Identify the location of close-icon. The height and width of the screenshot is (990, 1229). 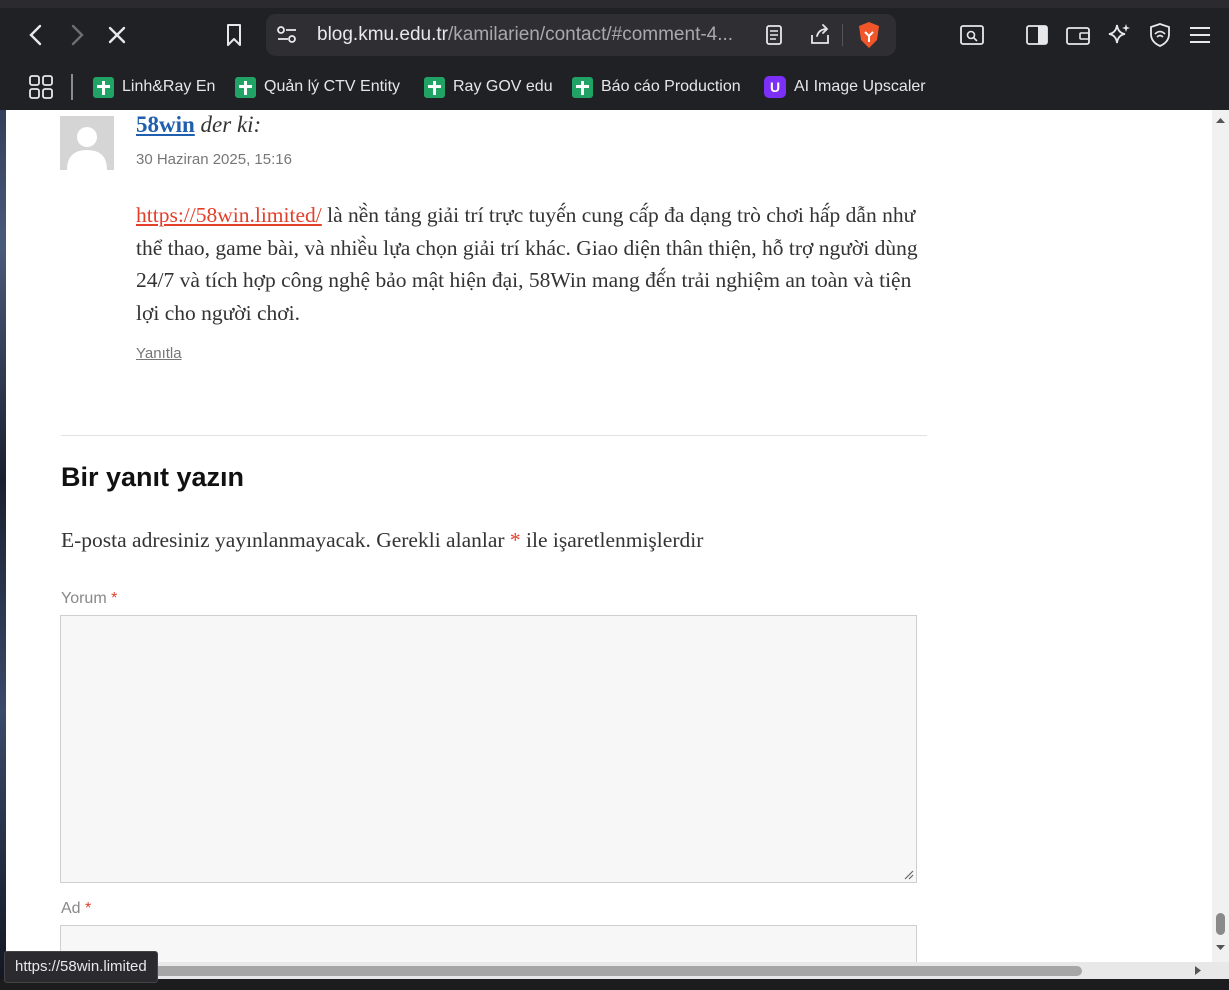
(117, 35).